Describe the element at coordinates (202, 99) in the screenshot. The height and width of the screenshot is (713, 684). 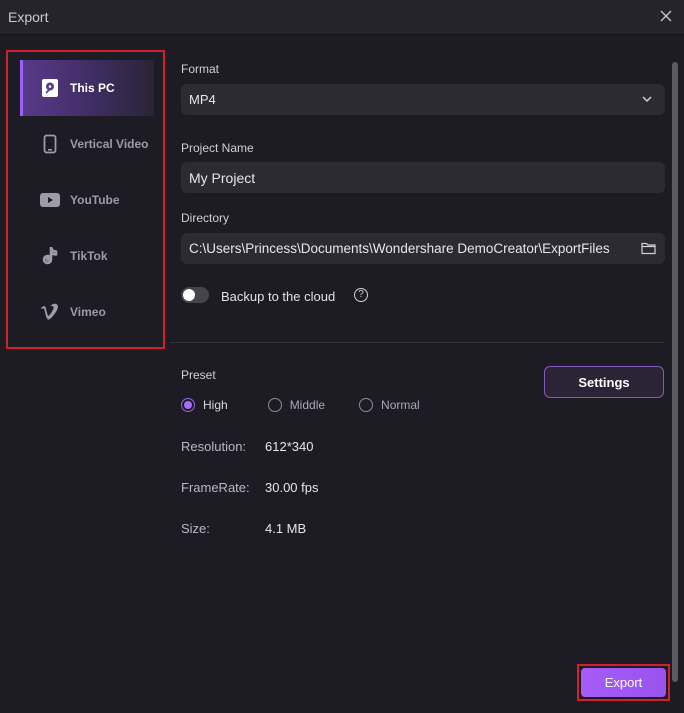
I see `format-value: MP4` at that location.